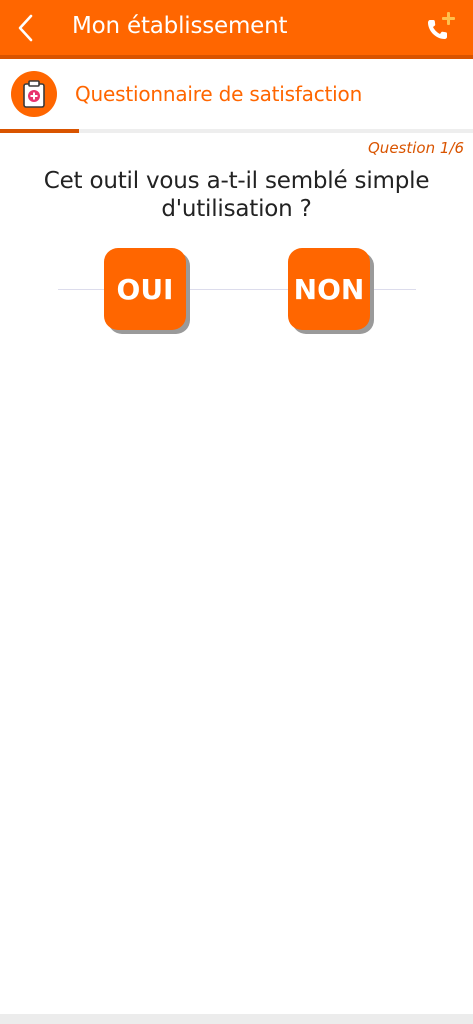  I want to click on page-title: Mon établissement, so click(180, 26).